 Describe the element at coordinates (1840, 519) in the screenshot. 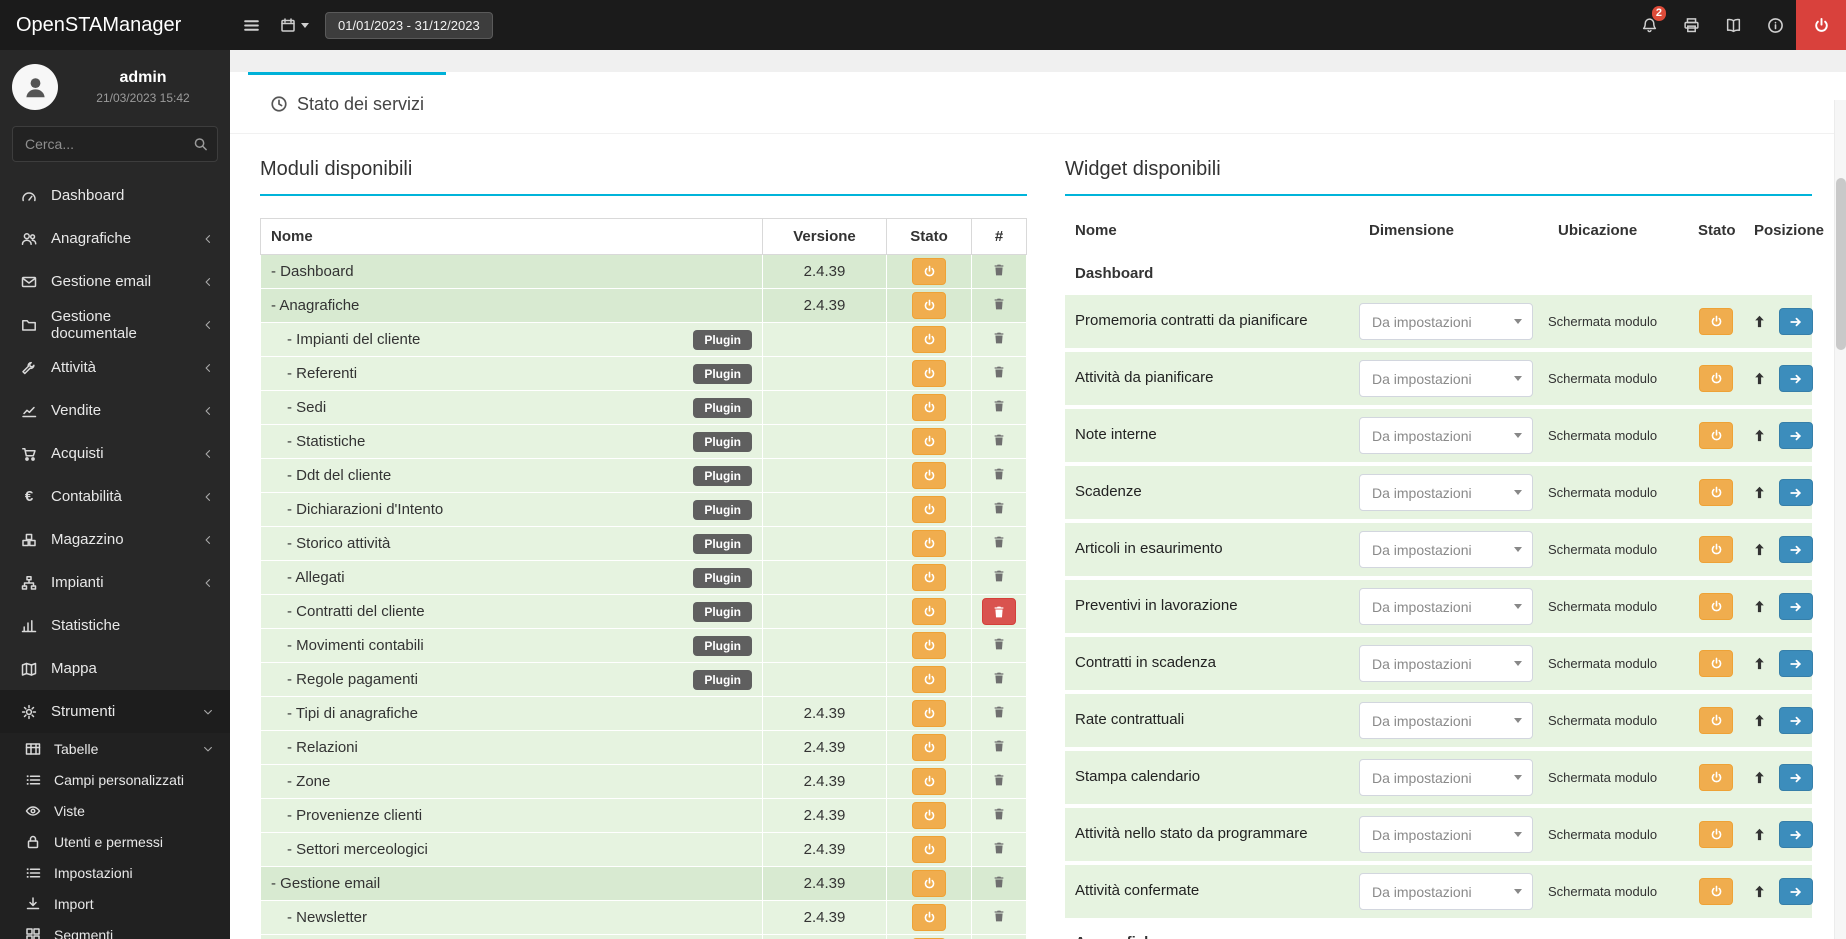

I see `scrollbar` at that location.